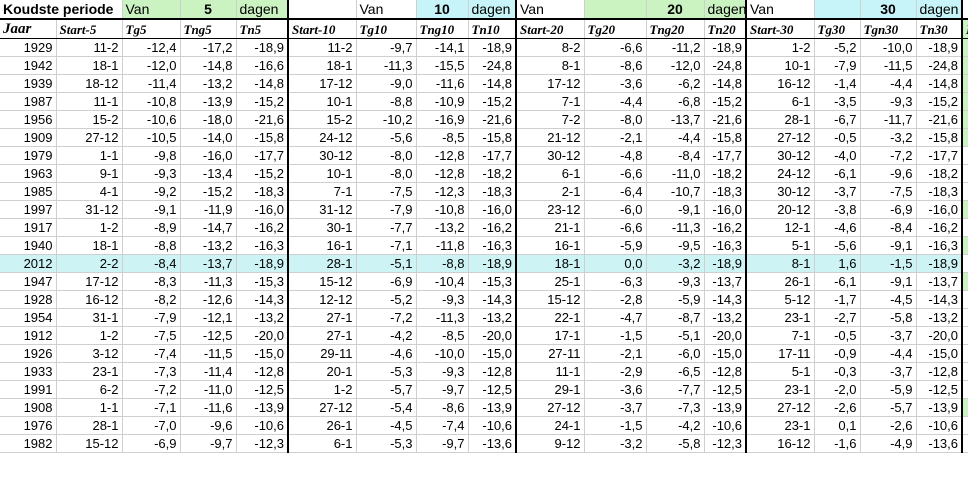 The image size is (968, 480). I want to click on group-30-blank, so click(837, 9).